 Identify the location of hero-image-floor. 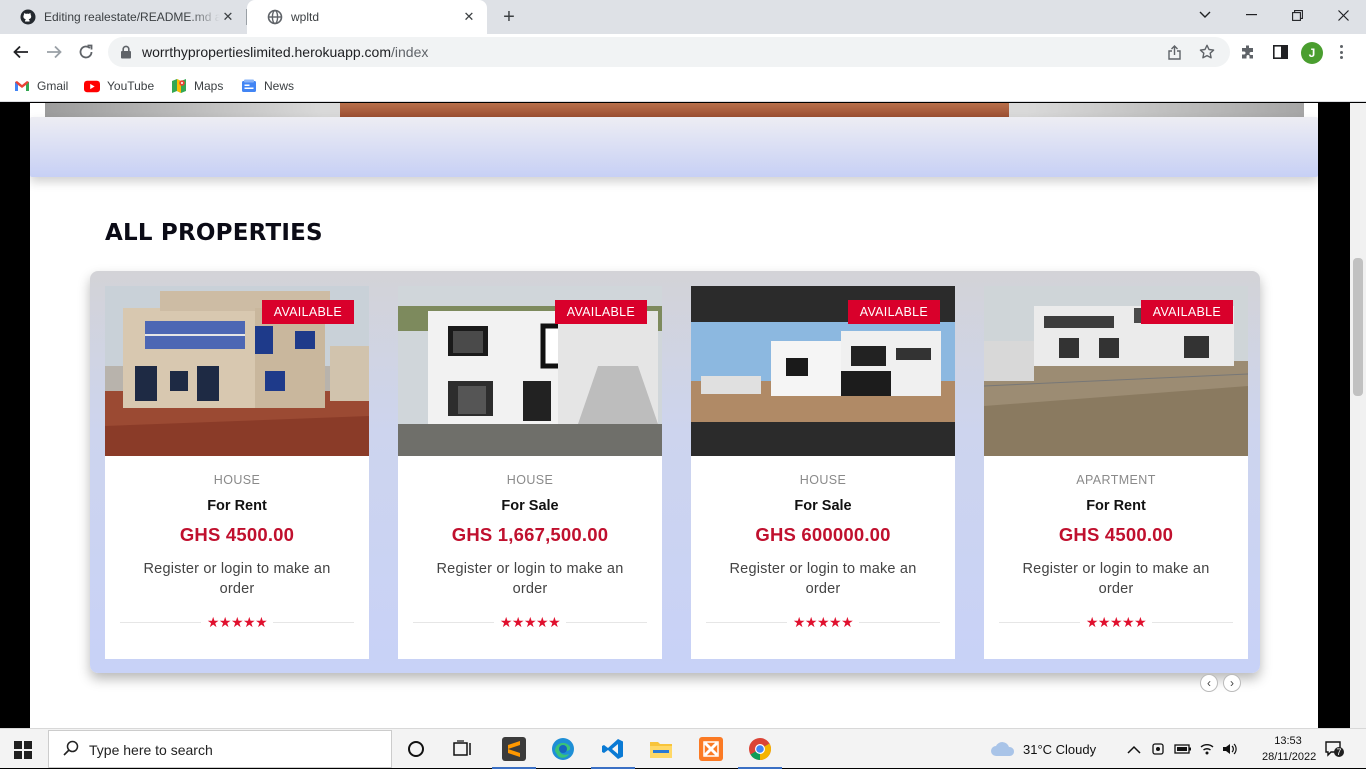
(674, 110).